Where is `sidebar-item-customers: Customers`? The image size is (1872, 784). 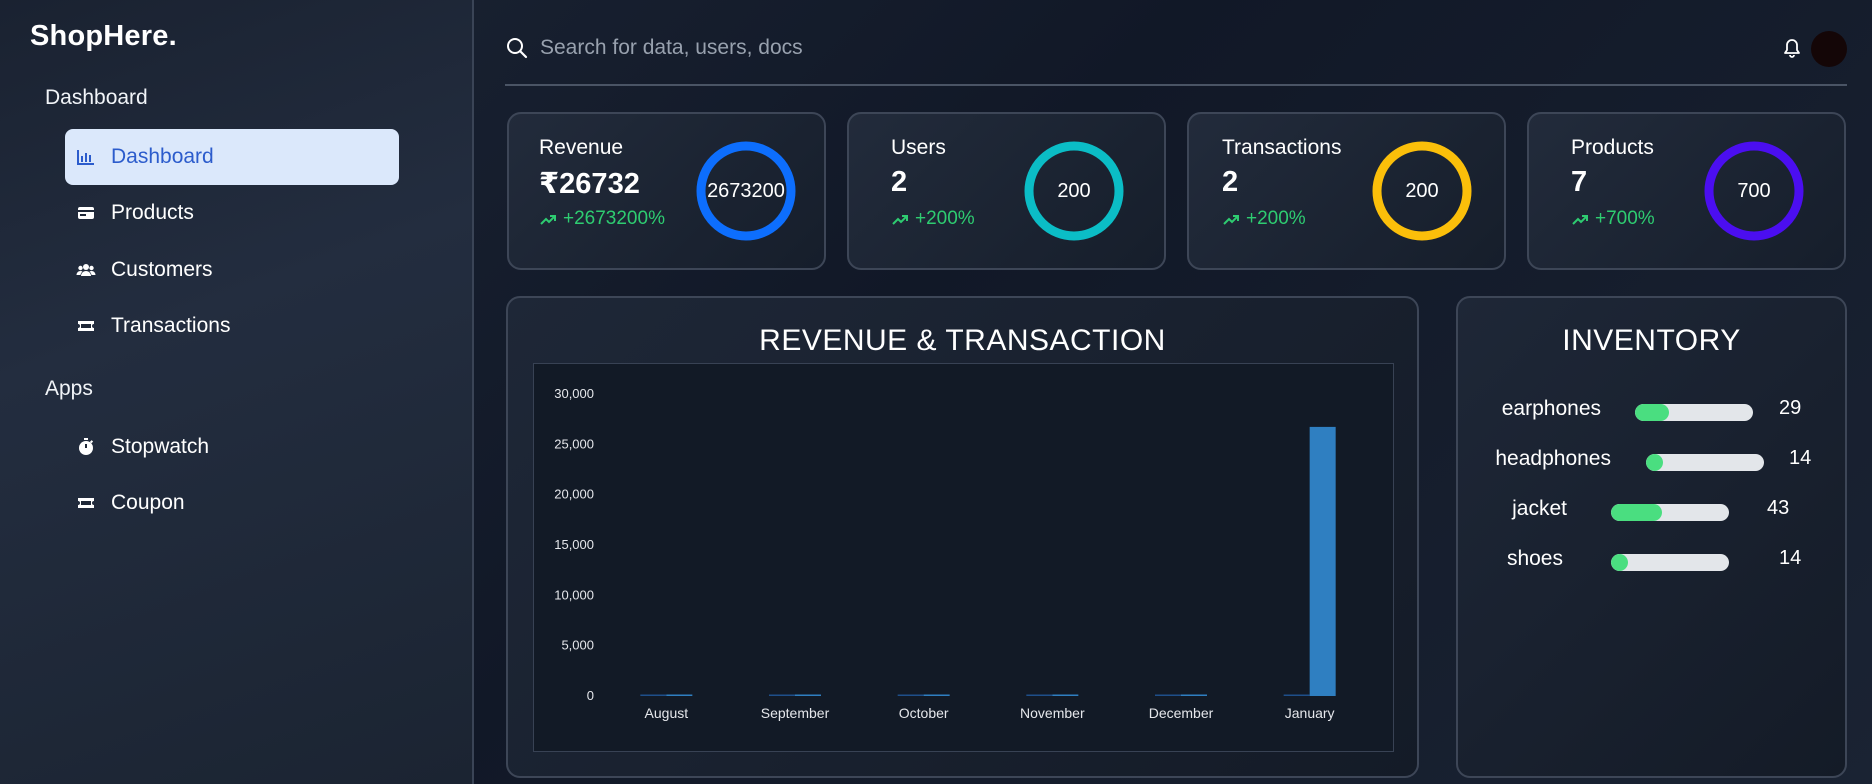 sidebar-item-customers: Customers is located at coordinates (232, 270).